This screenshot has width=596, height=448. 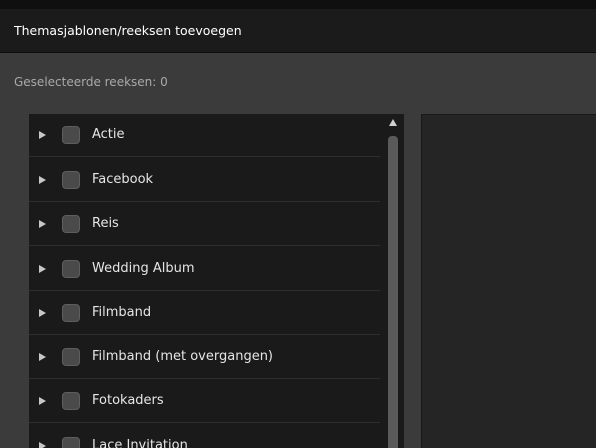 What do you see at coordinates (140, 443) in the screenshot?
I see `list-item-label: Lace Invitation` at bounding box center [140, 443].